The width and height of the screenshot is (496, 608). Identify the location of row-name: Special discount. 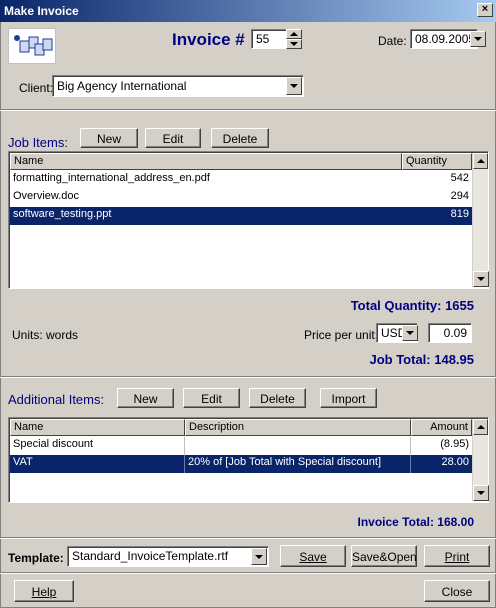
(97, 446).